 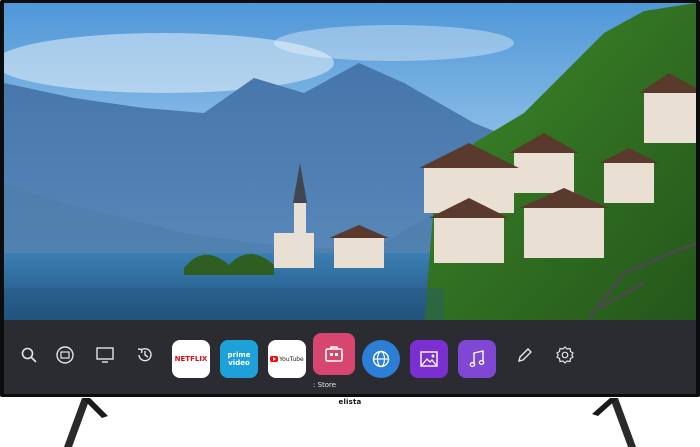 I want to click on prime-video-app-tile: prime video, so click(x=239, y=359).